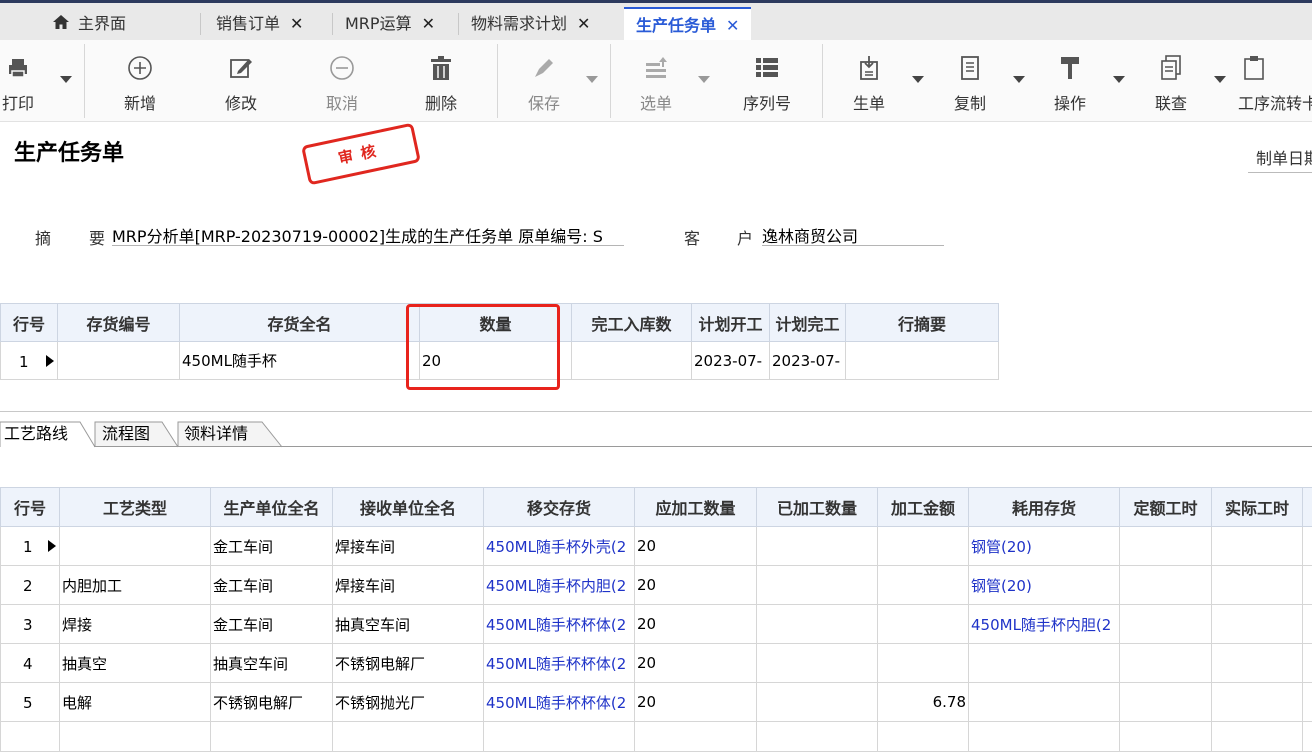 The height and width of the screenshot is (752, 1312). I want to click on producer-cell: 抽真空车间, so click(272, 663).